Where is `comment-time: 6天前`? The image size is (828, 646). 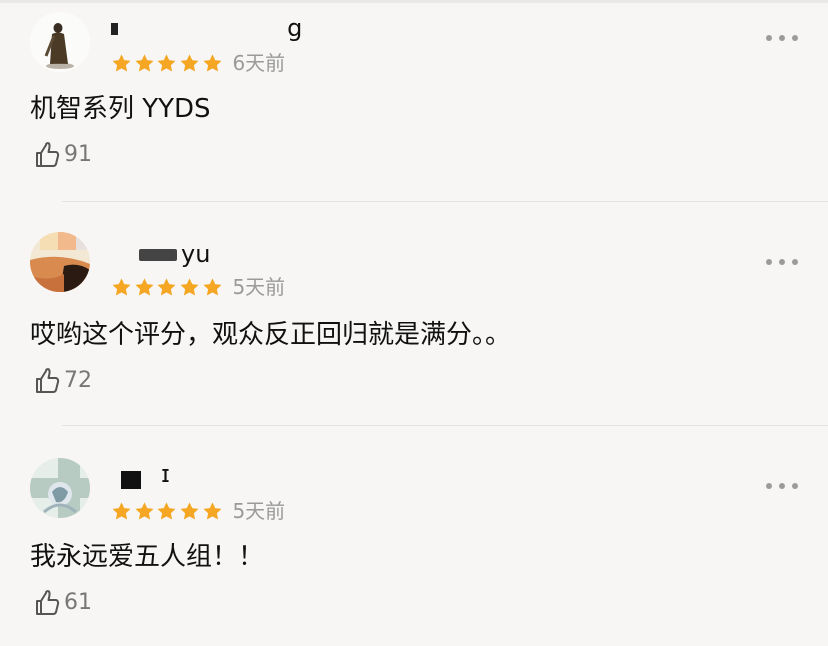
comment-time: 6天前 is located at coordinates (259, 63).